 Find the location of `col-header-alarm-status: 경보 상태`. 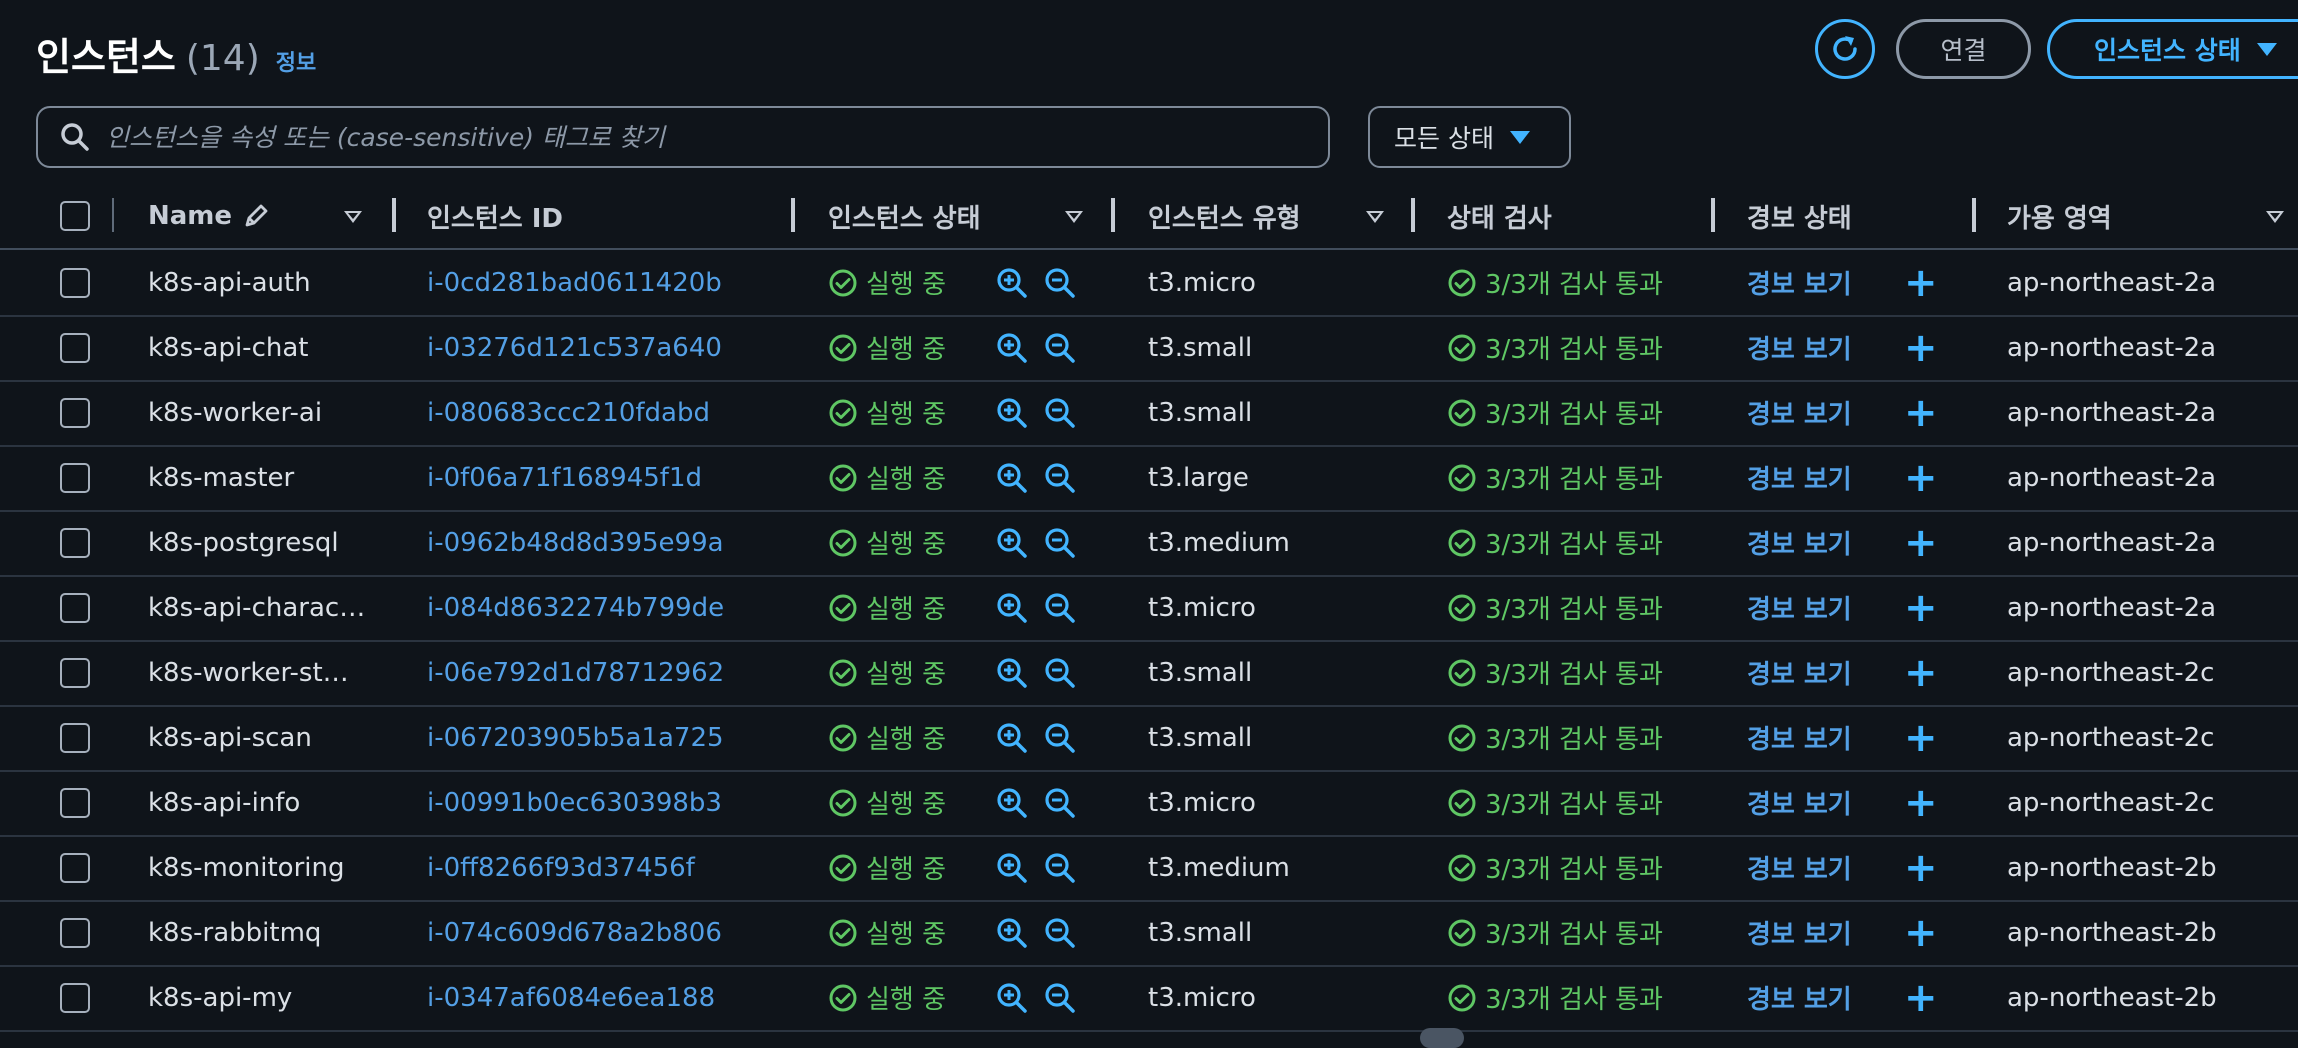

col-header-alarm-status: 경보 상태 is located at coordinates (1799, 216).